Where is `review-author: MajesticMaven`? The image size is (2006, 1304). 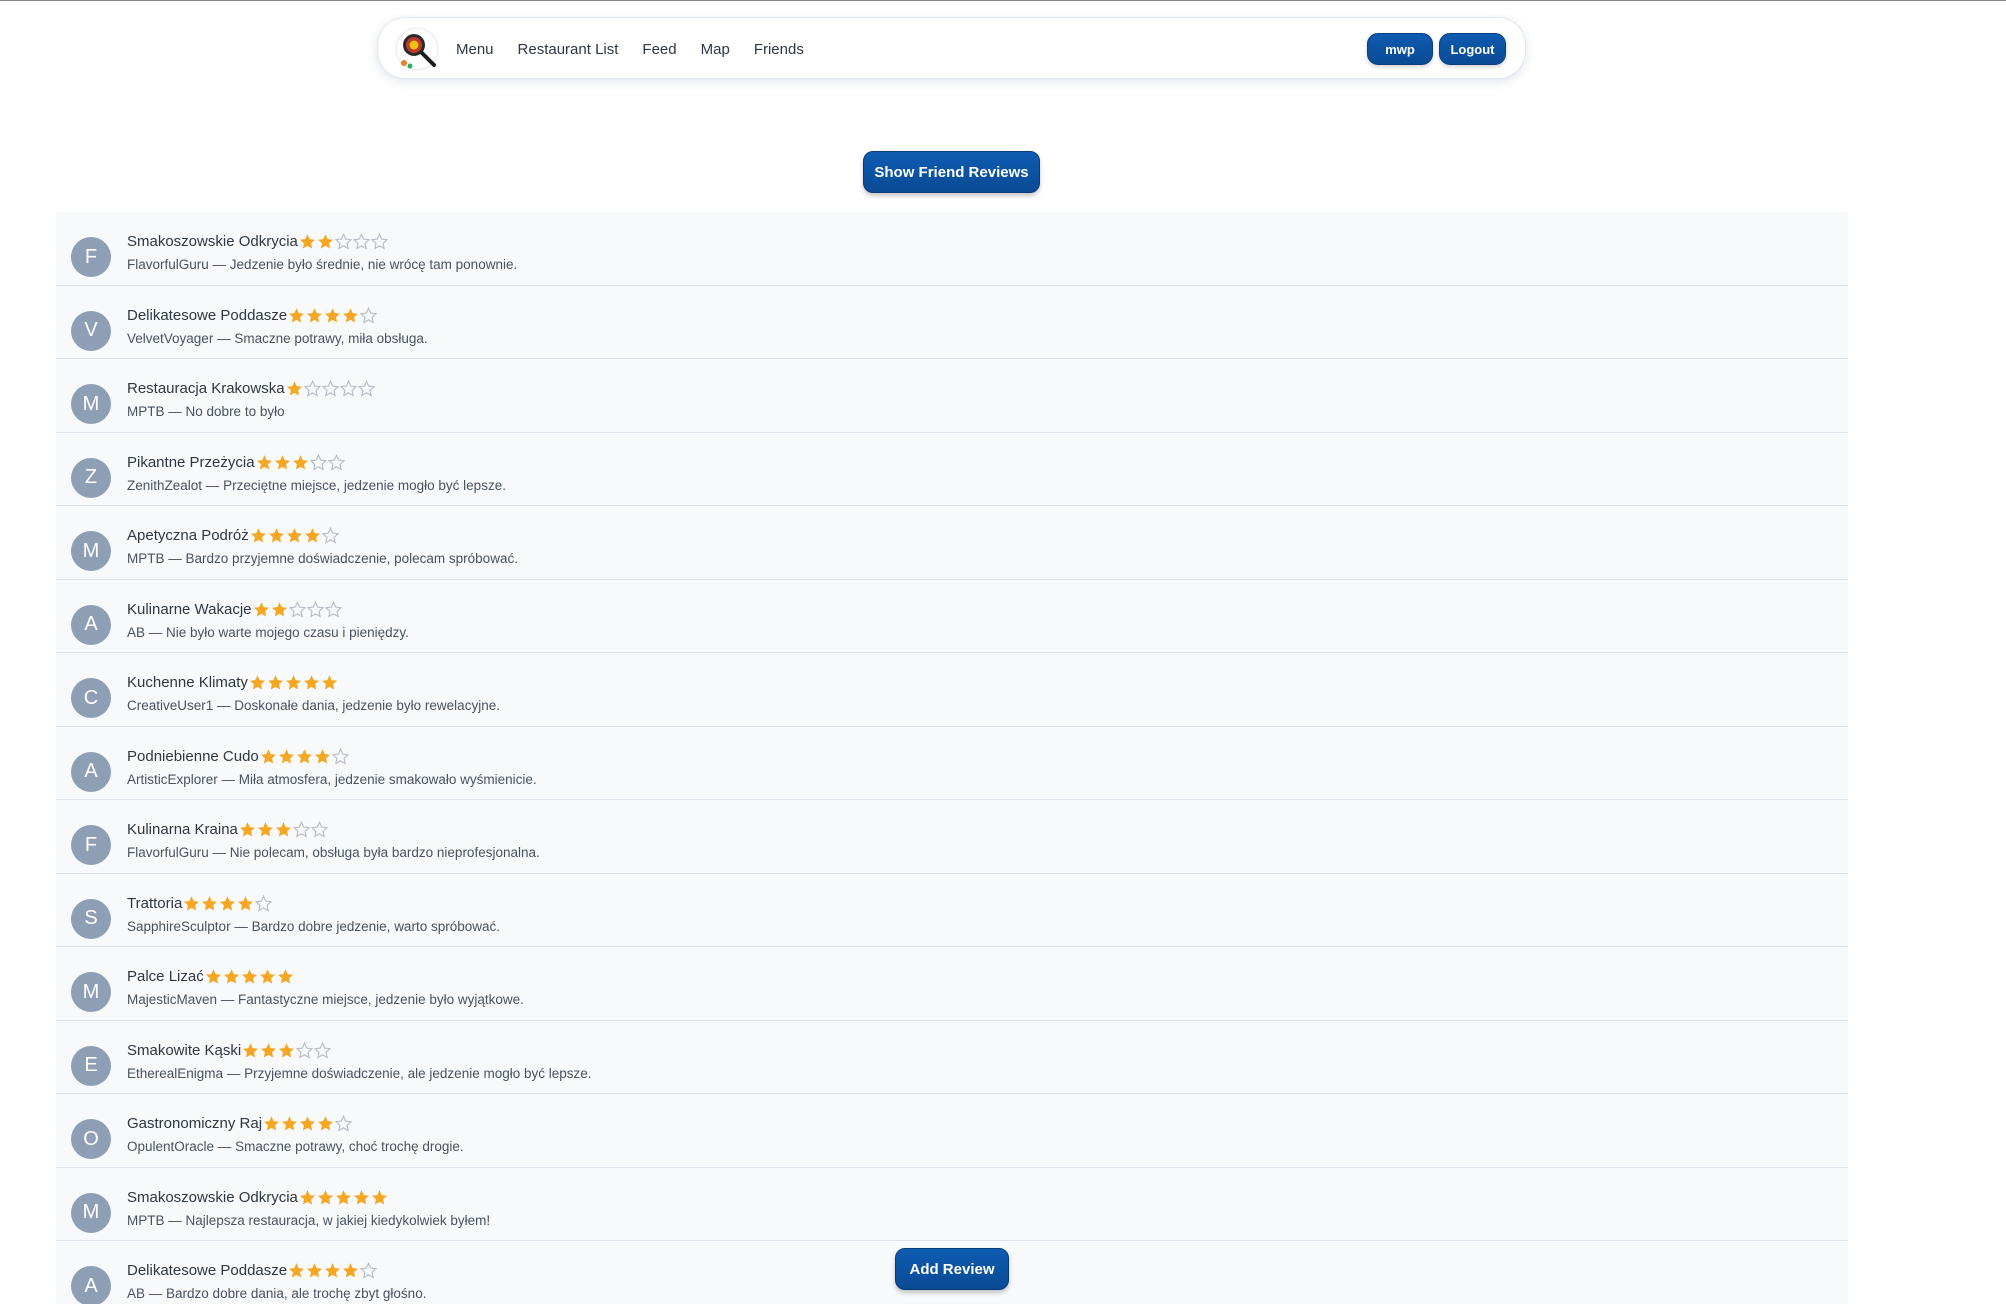 review-author: MajesticMaven is located at coordinates (172, 999).